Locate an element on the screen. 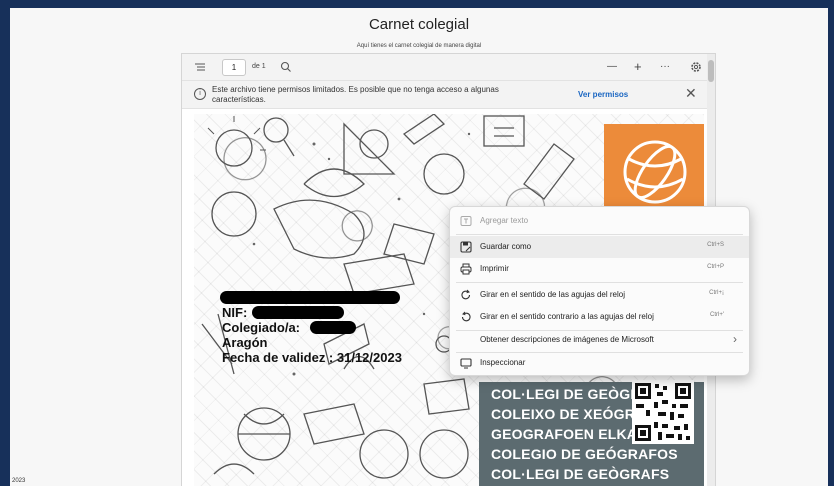  menu-item-label: Guardar como is located at coordinates (506, 246).